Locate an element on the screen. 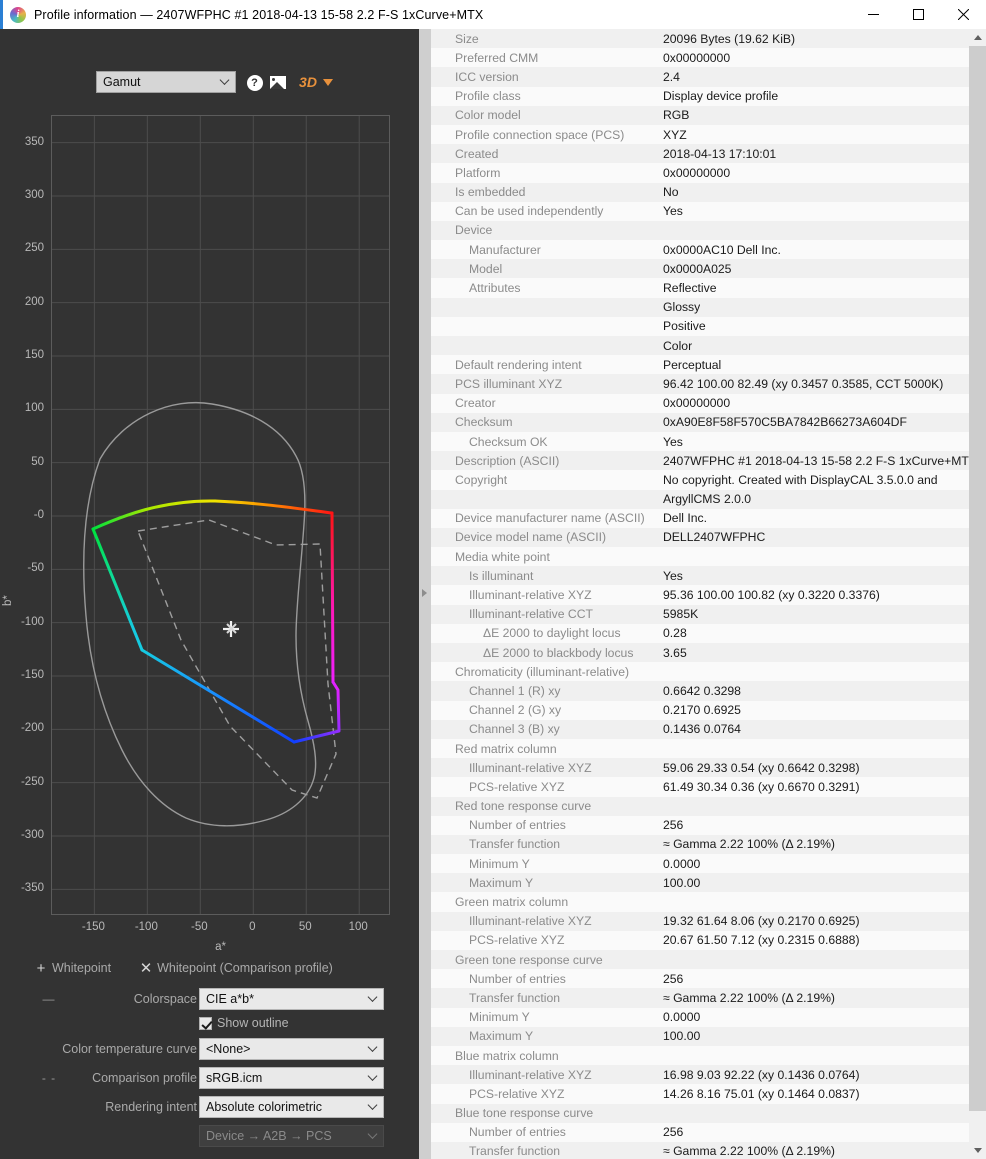 The image size is (986, 1159). table-row: Channel 1 (R) xy 0.6642 0.3298 is located at coordinates (700, 691).